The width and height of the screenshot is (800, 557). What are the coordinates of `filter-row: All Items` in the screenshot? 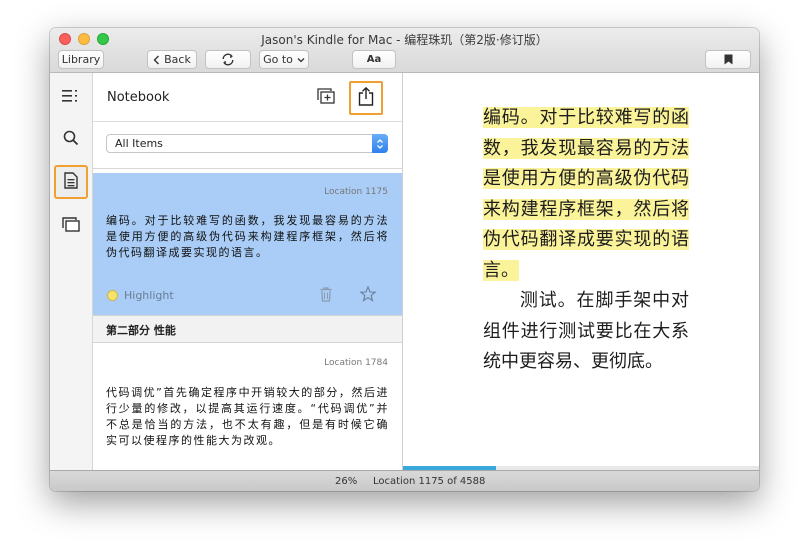 It's located at (247, 145).